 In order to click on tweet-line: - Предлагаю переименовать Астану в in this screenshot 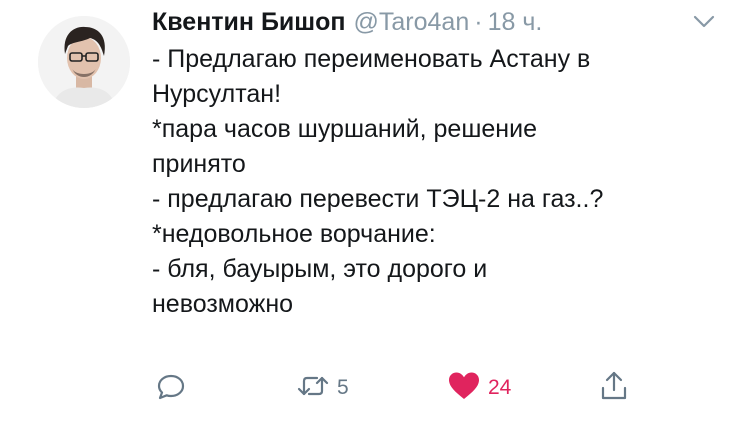, I will do `click(371, 59)`.